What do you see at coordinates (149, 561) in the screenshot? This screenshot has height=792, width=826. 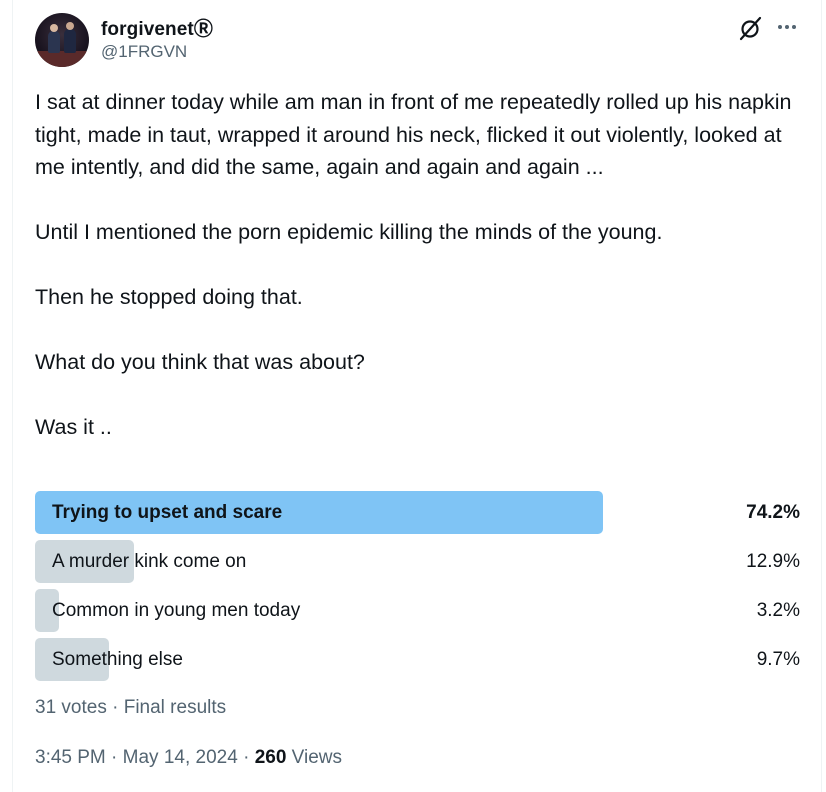 I see `poll-option-label: A murder kink come on` at bounding box center [149, 561].